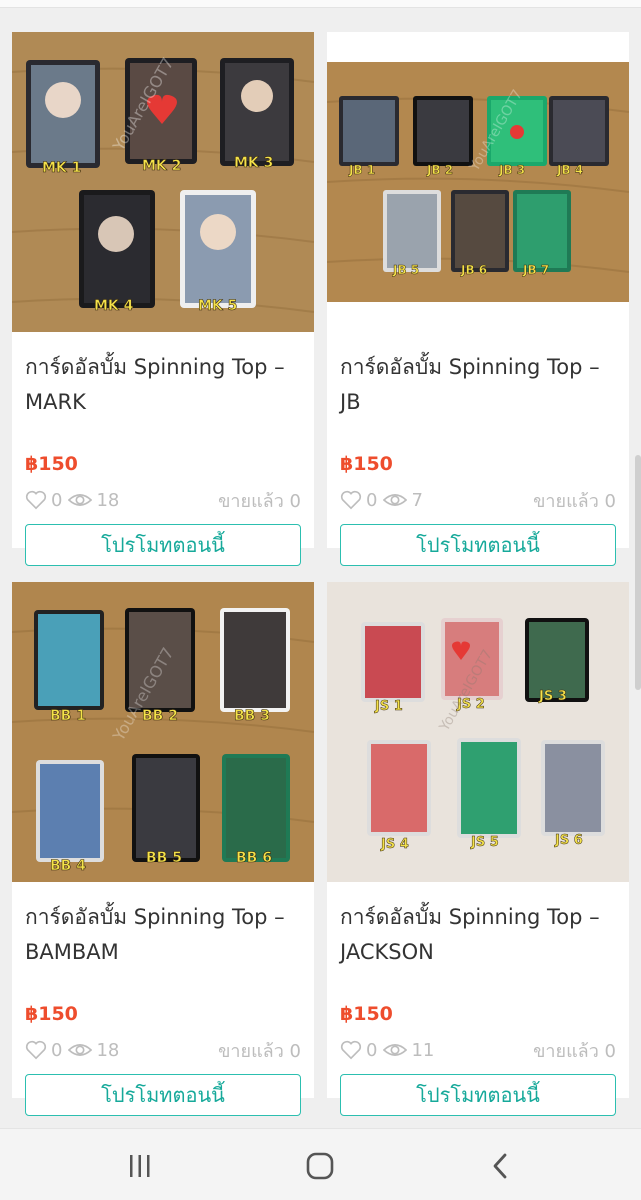 The width and height of the screenshot is (641, 1200). I want to click on card-label: JS 6, so click(568, 840).